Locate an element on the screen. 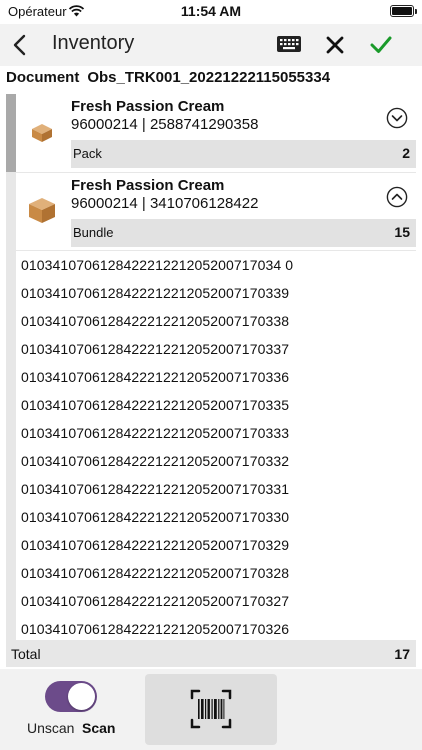 The height and width of the screenshot is (750, 422). page-title: Inventory is located at coordinates (93, 43).